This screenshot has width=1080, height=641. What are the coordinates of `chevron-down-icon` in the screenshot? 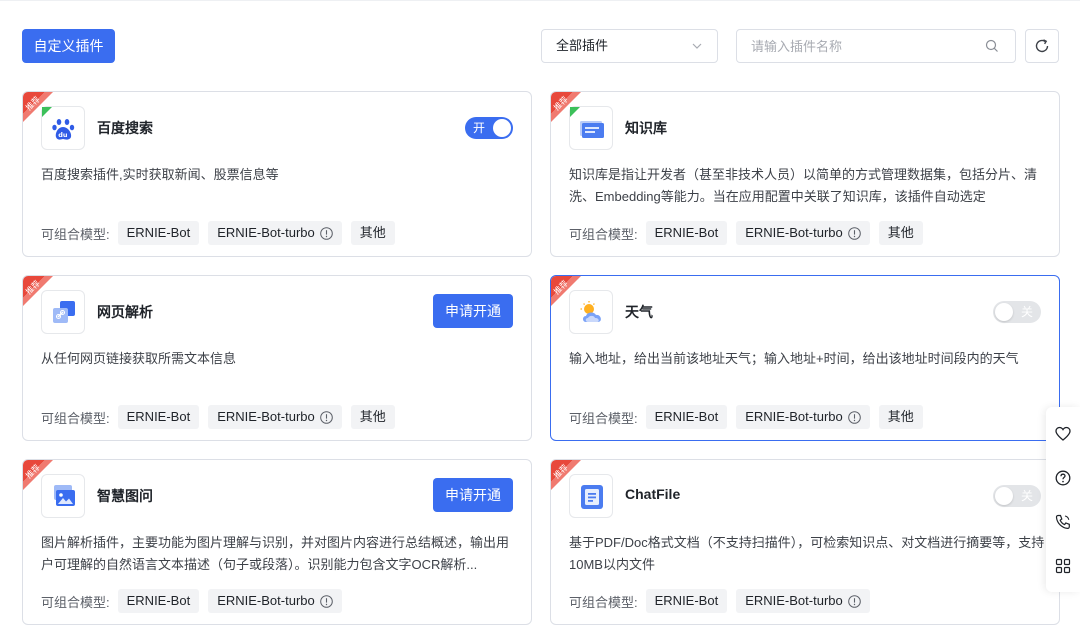 It's located at (697, 46).